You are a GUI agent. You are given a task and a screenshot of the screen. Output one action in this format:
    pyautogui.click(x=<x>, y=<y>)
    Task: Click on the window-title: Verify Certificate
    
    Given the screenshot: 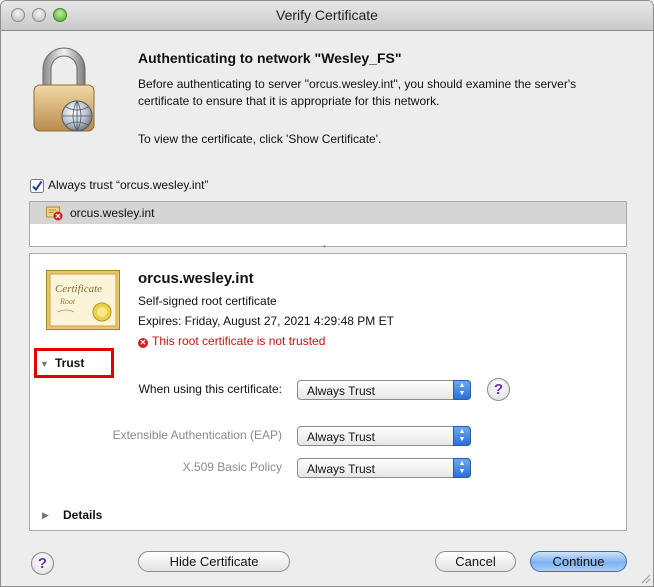 What is the action you would take?
    pyautogui.click(x=327, y=15)
    